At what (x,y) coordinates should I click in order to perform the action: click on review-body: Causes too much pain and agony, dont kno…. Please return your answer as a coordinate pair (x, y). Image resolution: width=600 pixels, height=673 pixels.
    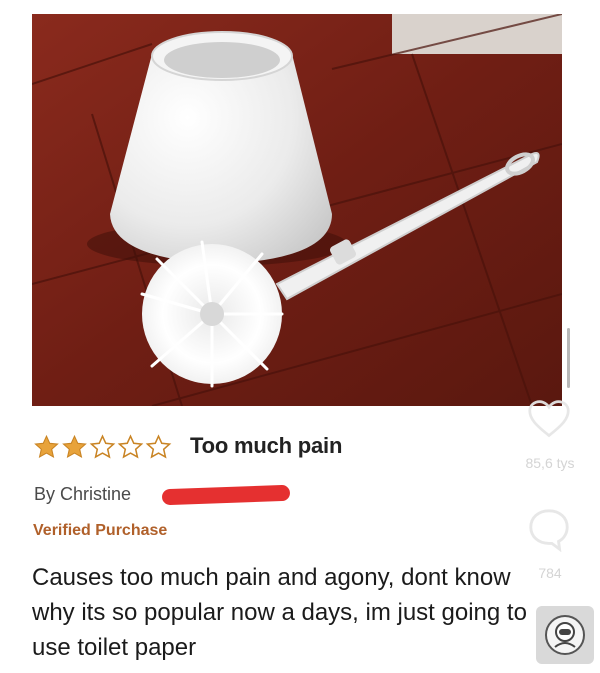
    Looking at the image, I should click on (279, 612).